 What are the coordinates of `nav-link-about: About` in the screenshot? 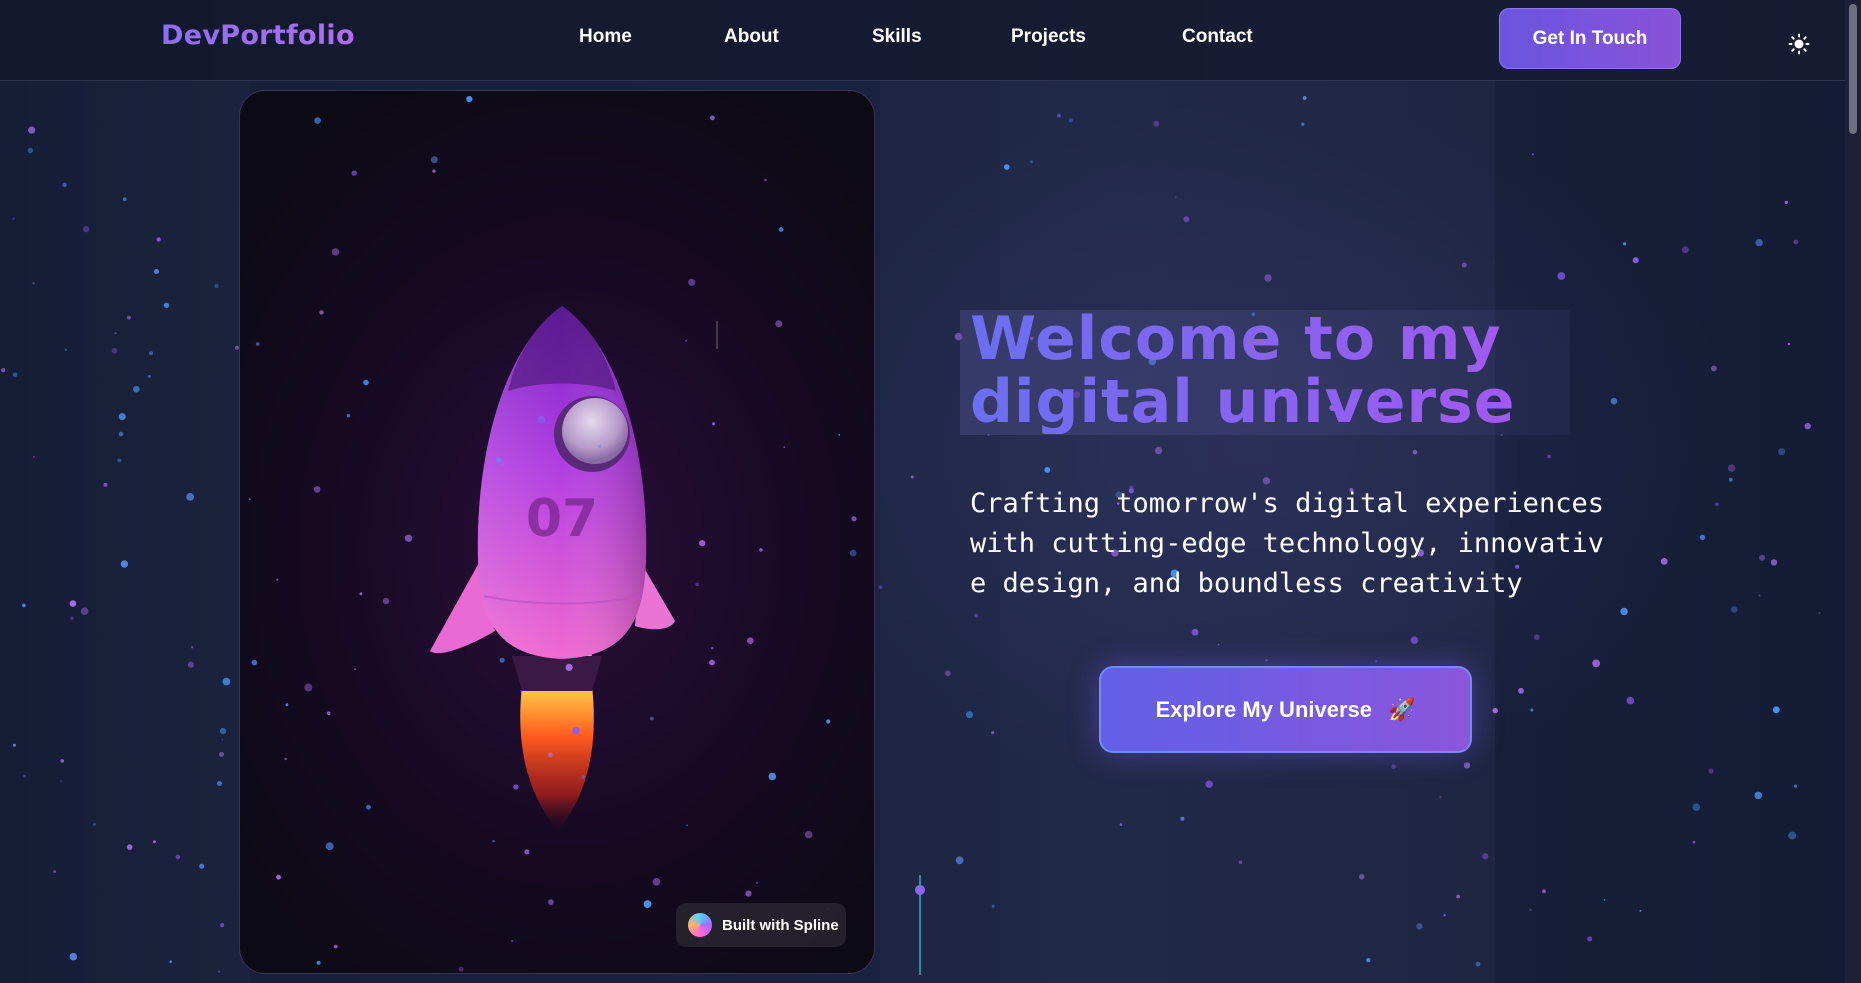 It's located at (751, 37).